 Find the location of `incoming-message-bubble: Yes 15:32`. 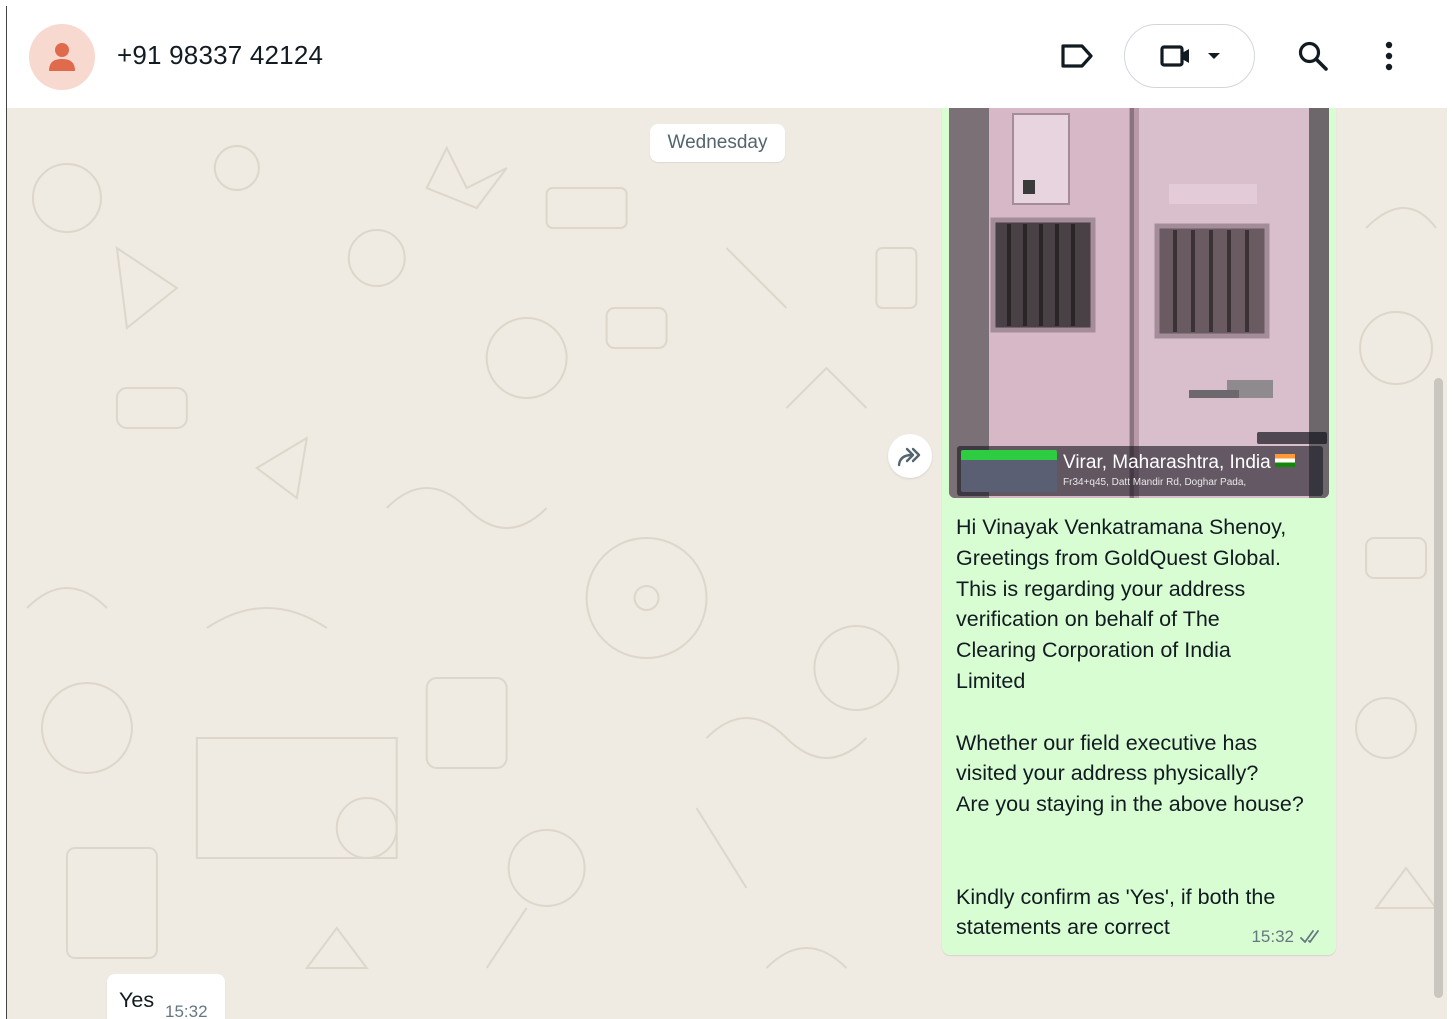

incoming-message-bubble: Yes 15:32 is located at coordinates (166, 996).